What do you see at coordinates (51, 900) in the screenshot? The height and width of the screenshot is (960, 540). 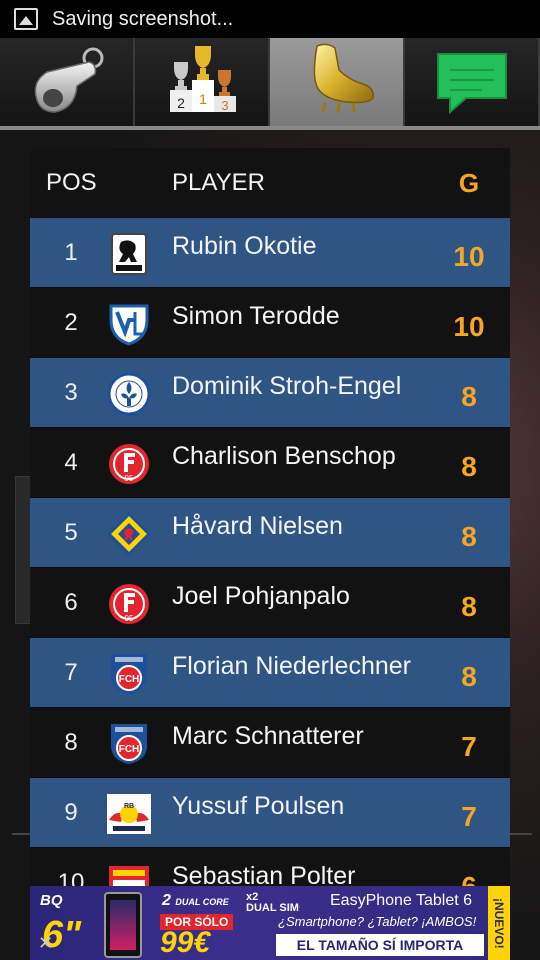 I see `ad-brand: BQ` at bounding box center [51, 900].